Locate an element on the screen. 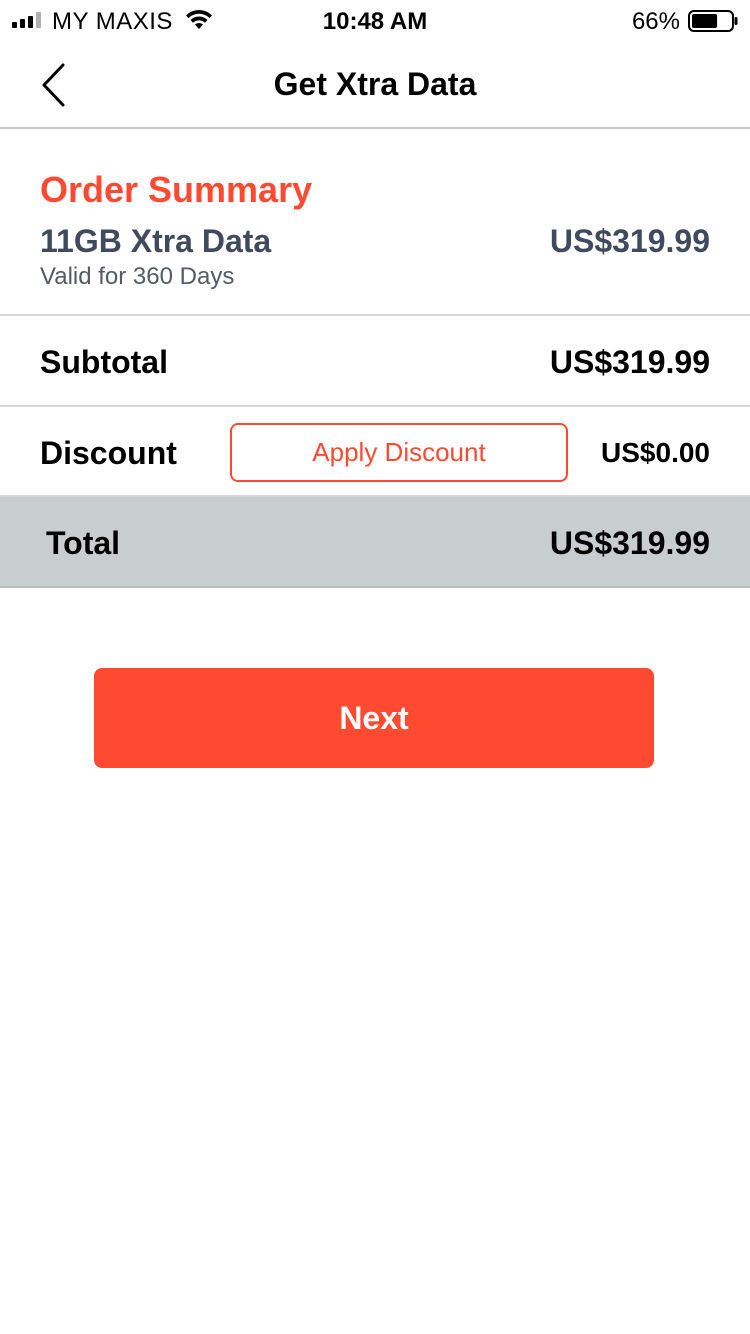 Image resolution: width=750 pixels, height=1334 pixels. status-bar: MY MAXIS 10:48 AM 66% is located at coordinates (375, 20).